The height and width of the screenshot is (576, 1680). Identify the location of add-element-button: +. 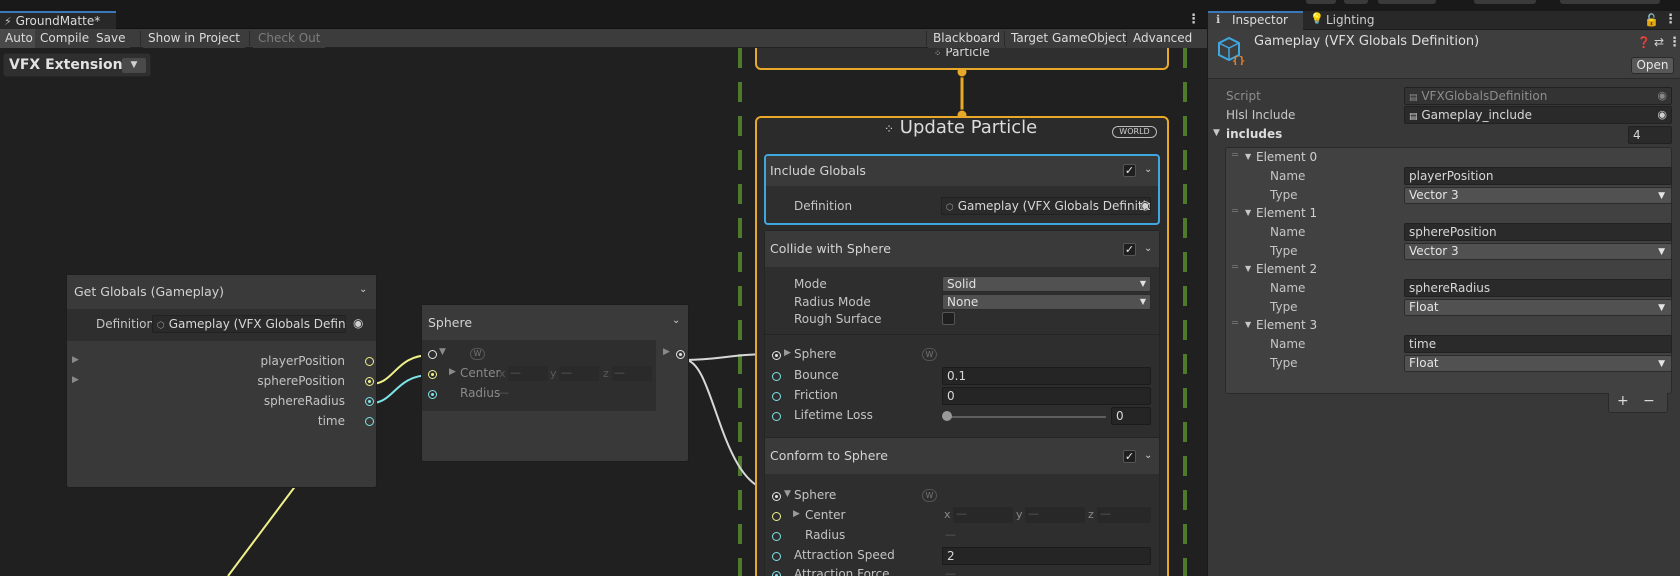
(1623, 401).